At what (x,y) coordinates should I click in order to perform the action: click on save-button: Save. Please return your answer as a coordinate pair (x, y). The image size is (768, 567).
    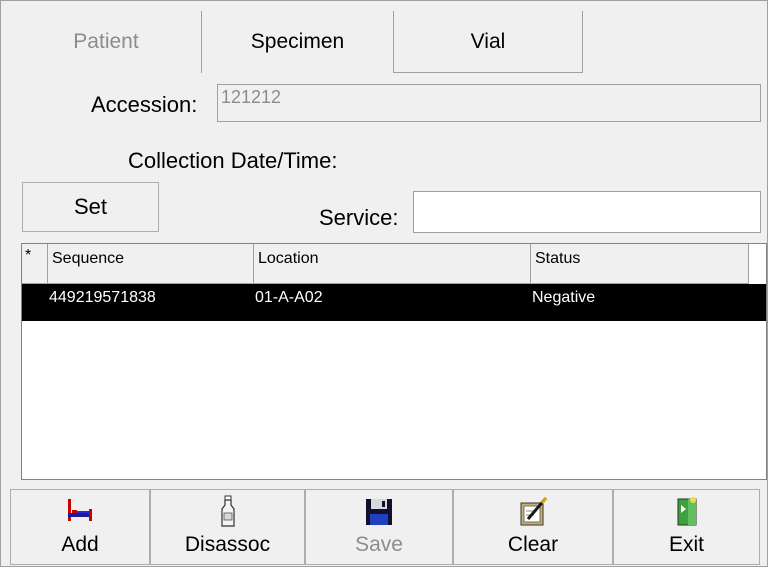
    Looking at the image, I should click on (379, 527).